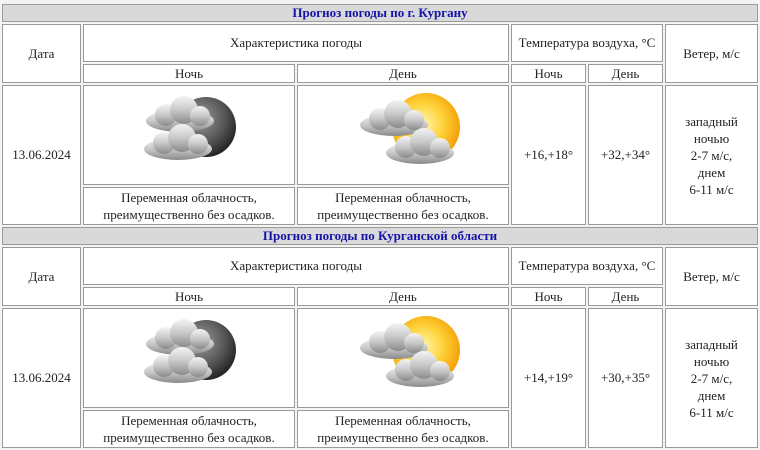 The width and height of the screenshot is (760, 450). I want to click on temp-day-value: +32,+34°, so click(625, 155).